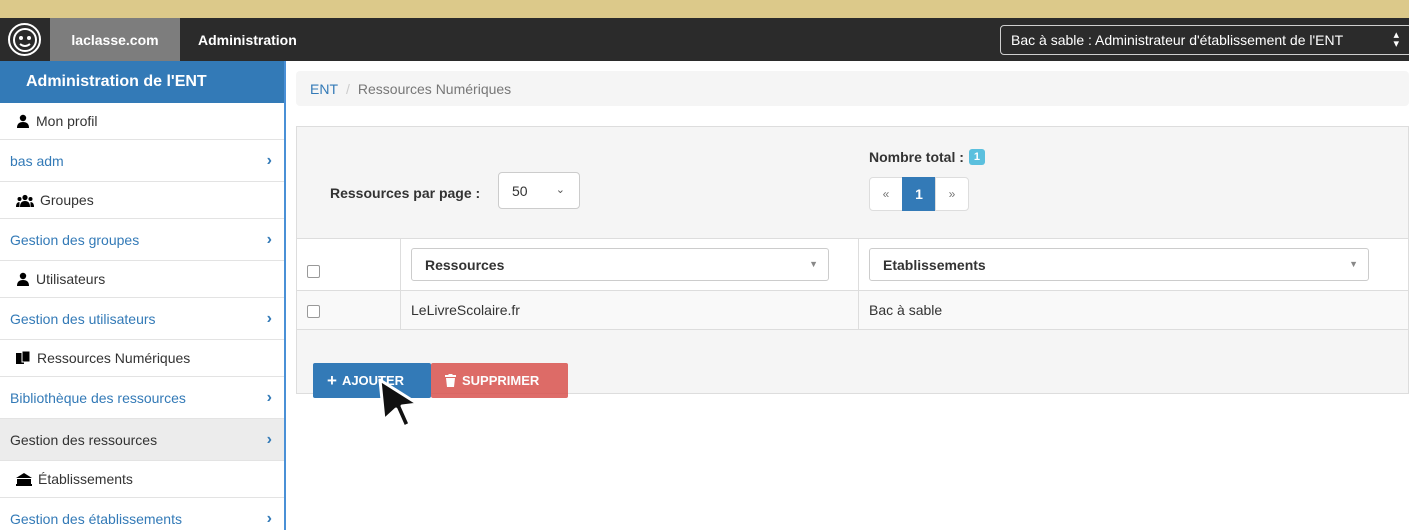  I want to click on breadcrumb-root-link: ENT, so click(324, 89).